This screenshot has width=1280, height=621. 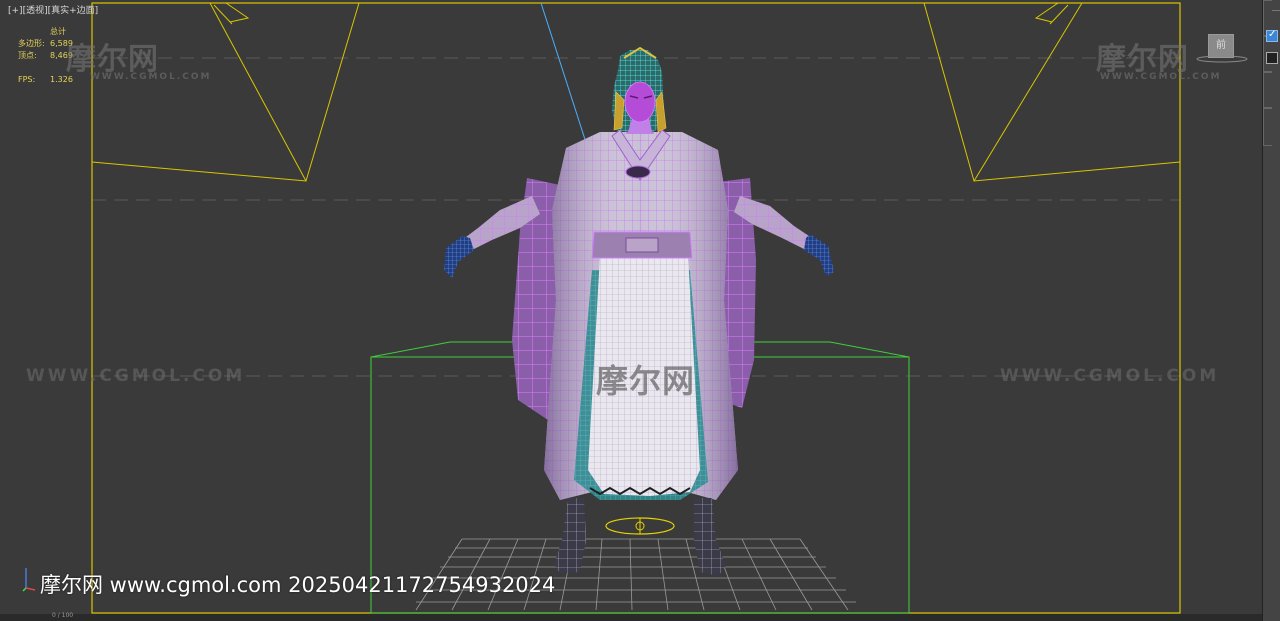 What do you see at coordinates (459, 257) in the screenshot?
I see `left-hand` at bounding box center [459, 257].